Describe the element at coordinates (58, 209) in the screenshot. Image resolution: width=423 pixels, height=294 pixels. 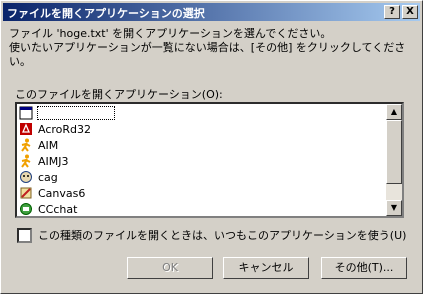
I see `list-item-label: CCchat` at that location.